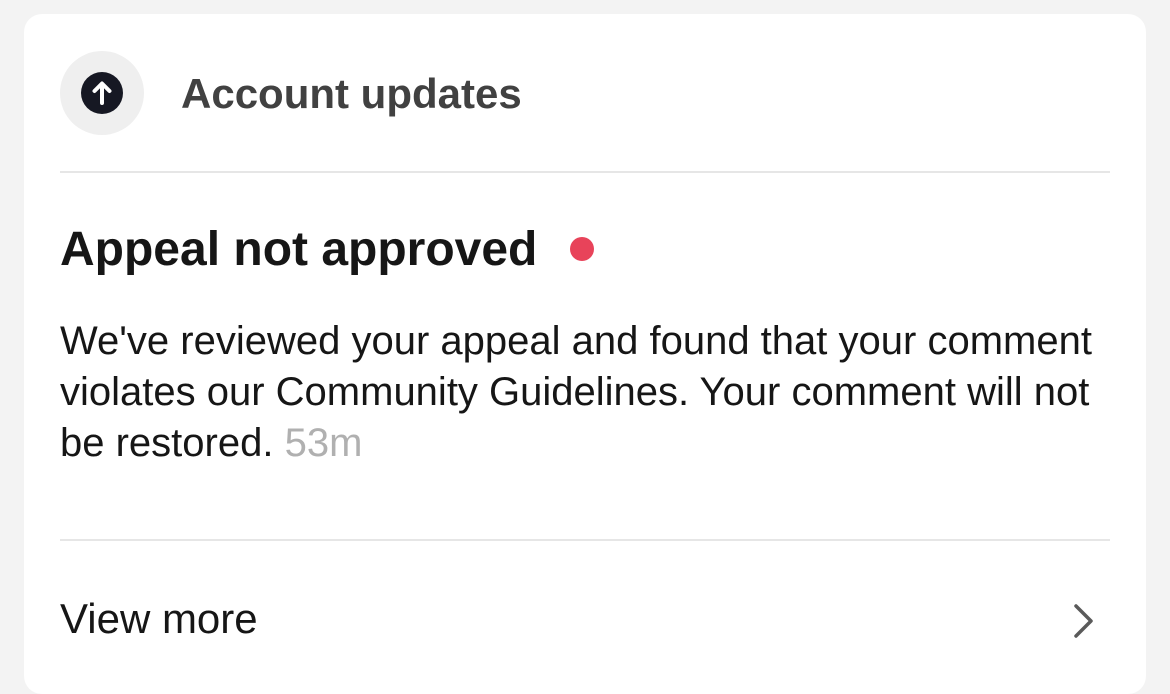 The width and height of the screenshot is (1170, 694). Describe the element at coordinates (159, 618) in the screenshot. I see `view-more-label: View more` at that location.